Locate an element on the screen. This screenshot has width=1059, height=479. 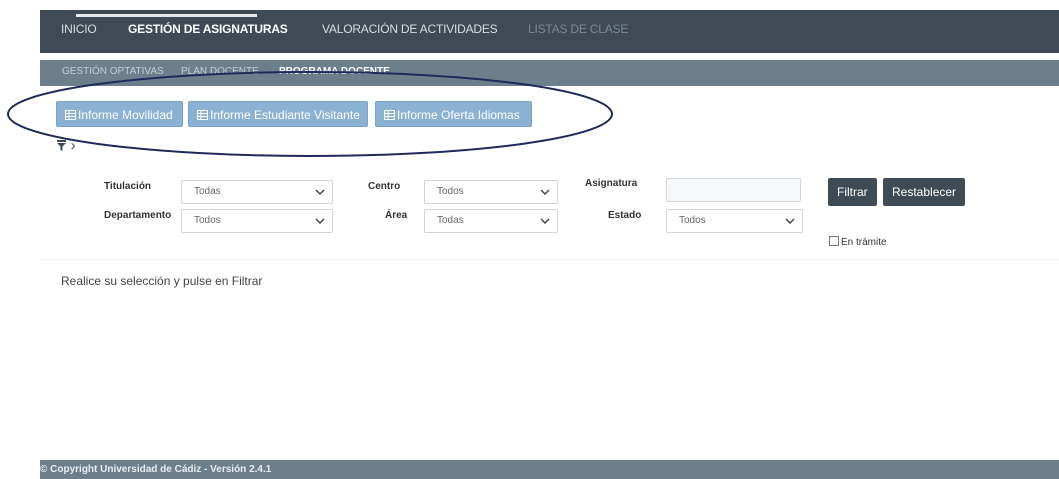
asignatura-input is located at coordinates (733, 190).